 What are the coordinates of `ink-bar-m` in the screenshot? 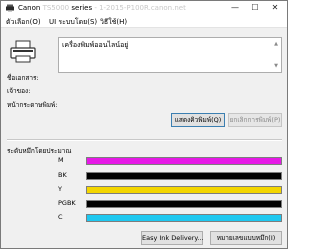 It's located at (184, 161).